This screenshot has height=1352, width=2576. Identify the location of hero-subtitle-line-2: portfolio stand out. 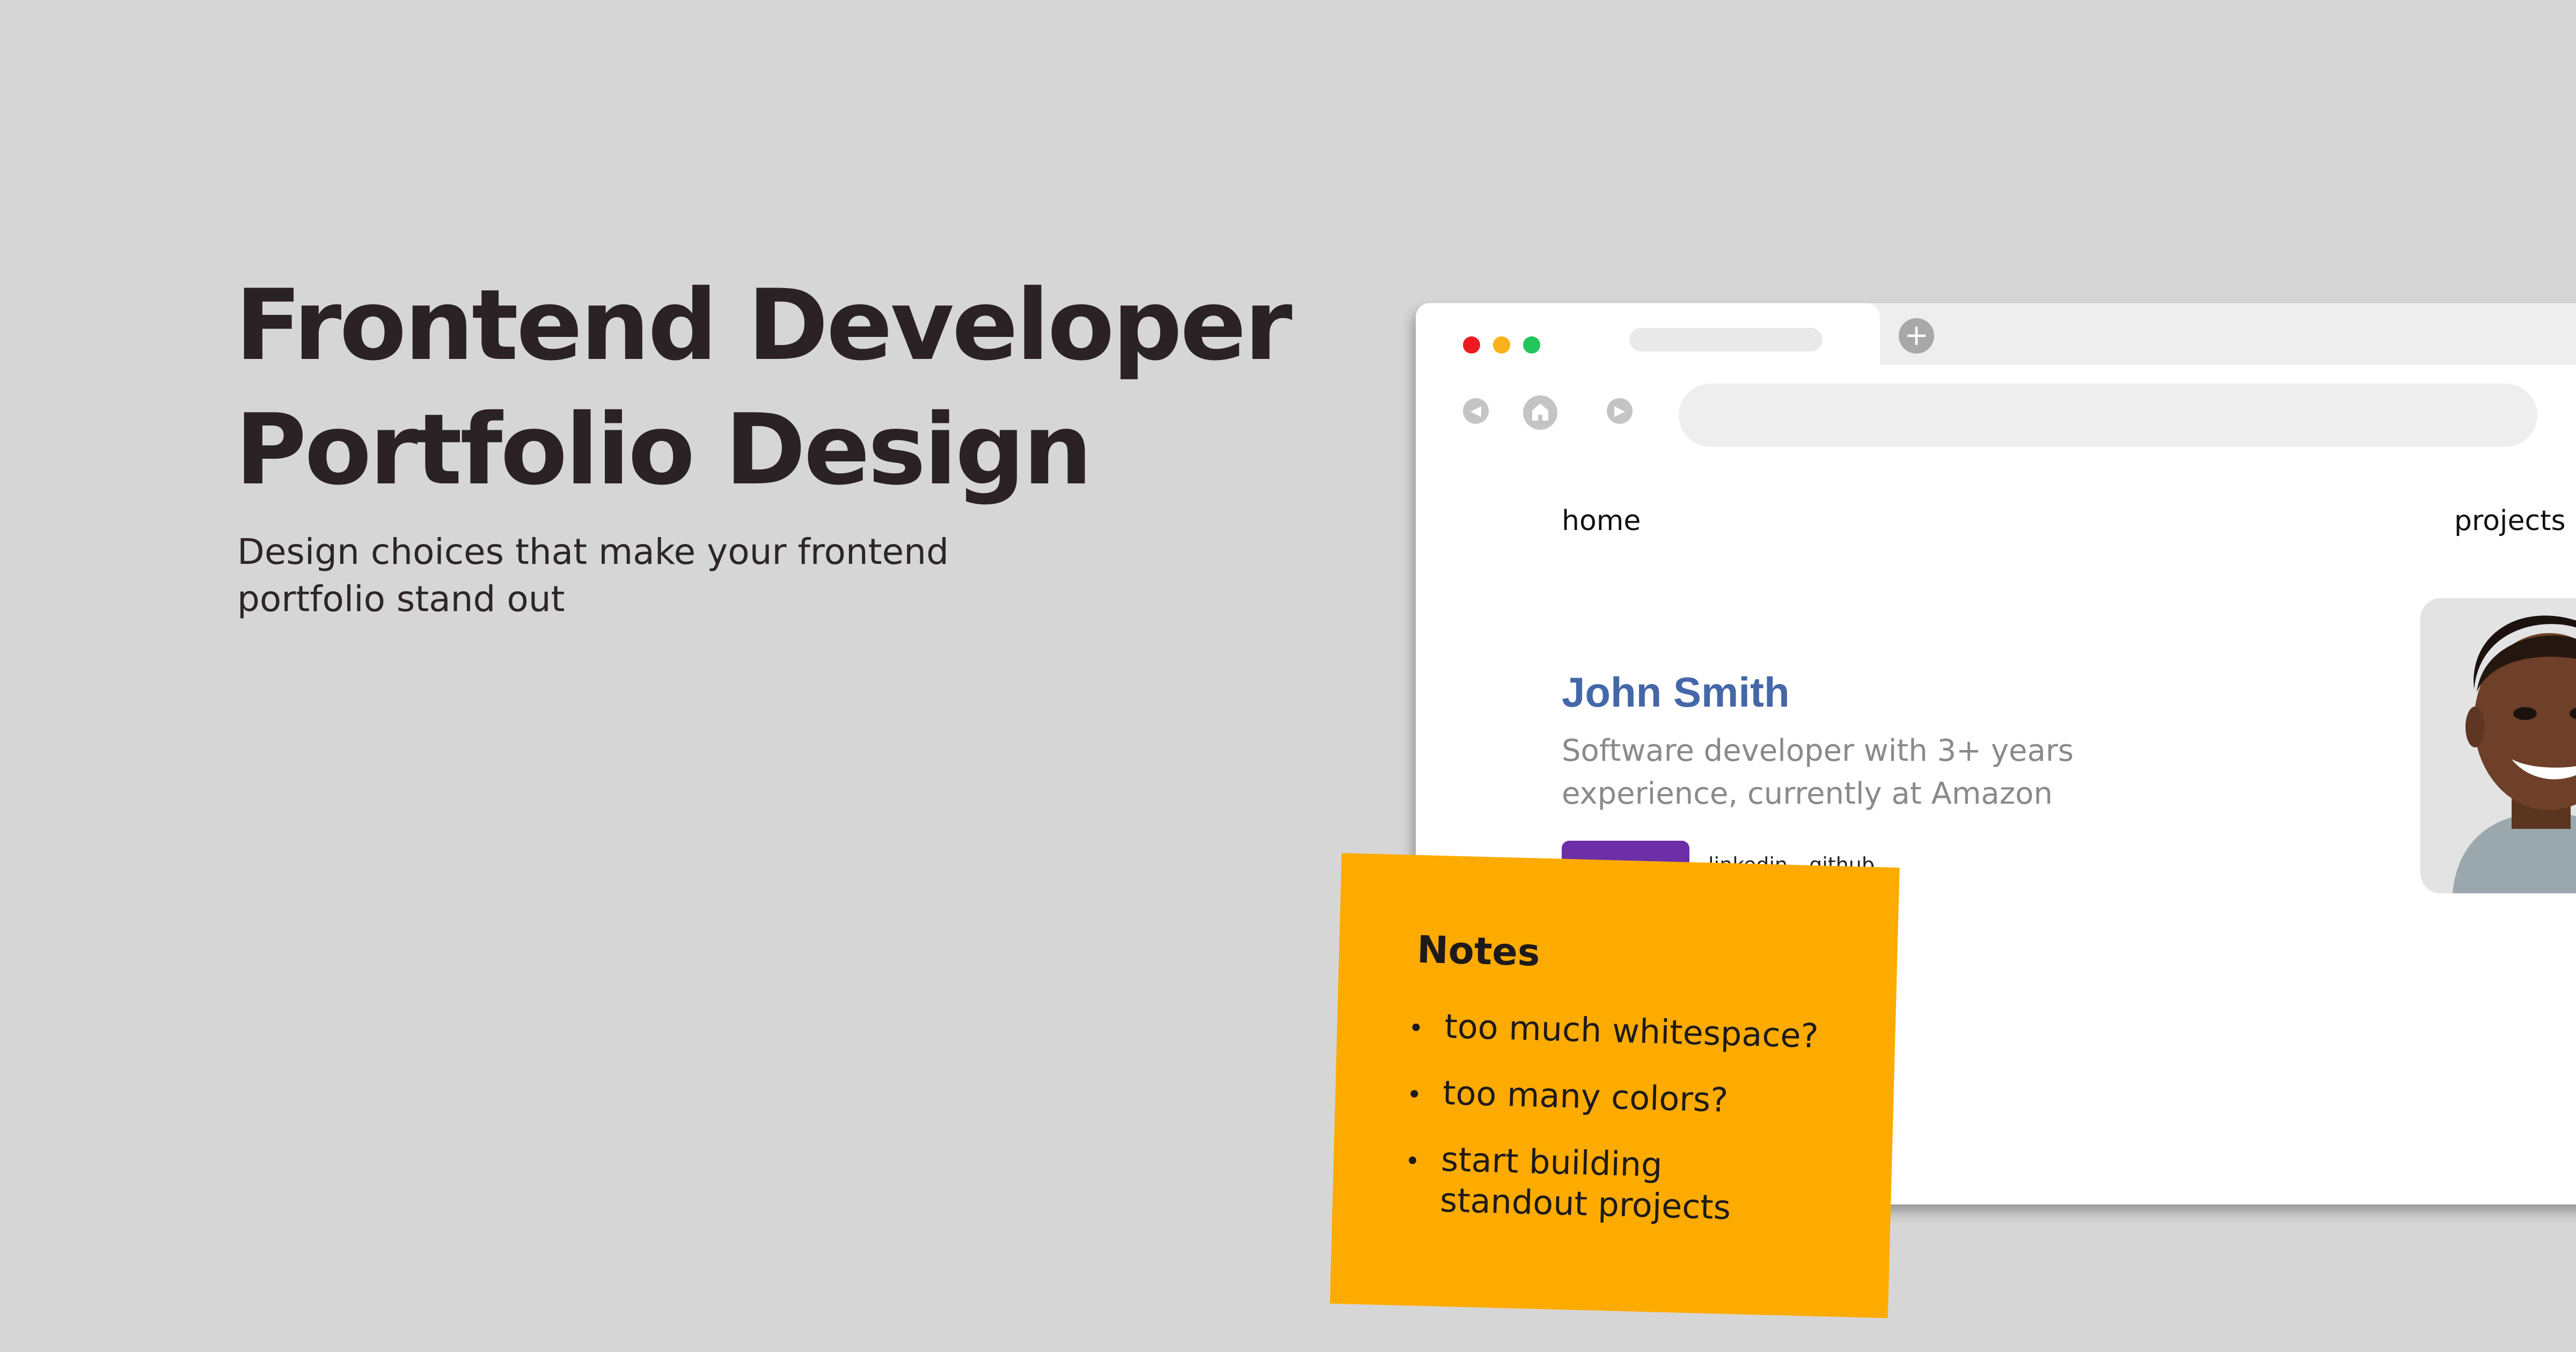
(401, 599).